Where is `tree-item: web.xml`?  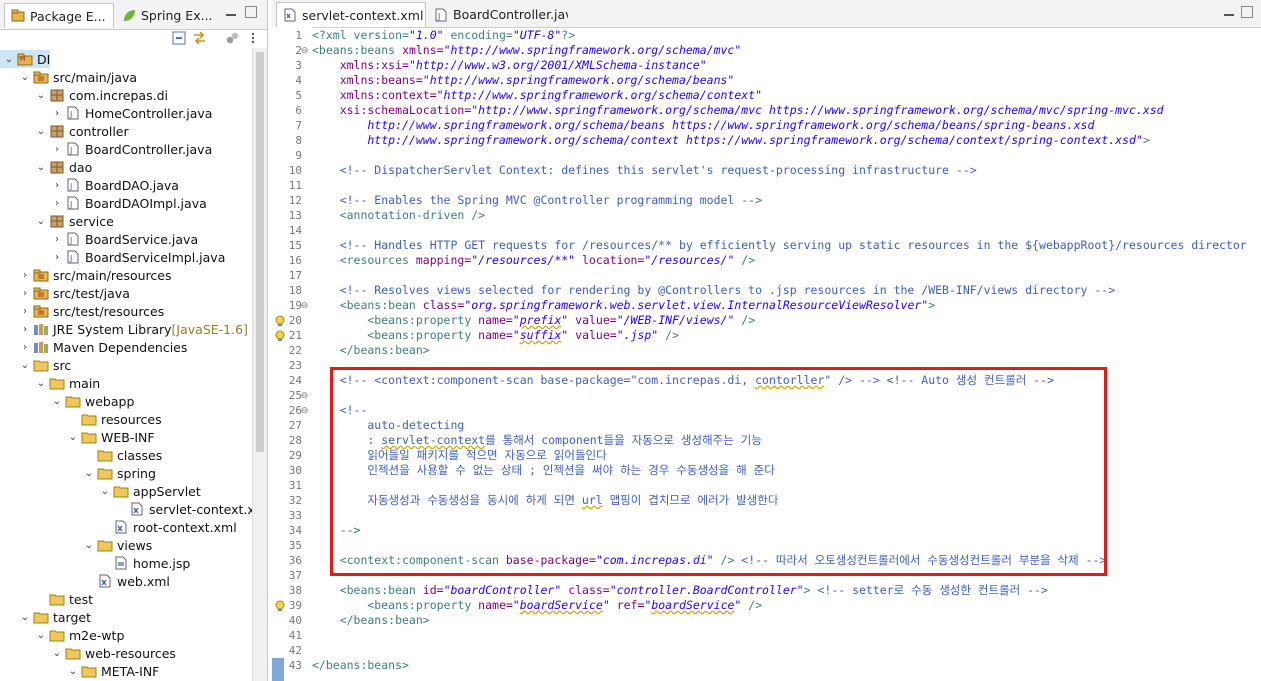 tree-item: web.xml is located at coordinates (85, 581).